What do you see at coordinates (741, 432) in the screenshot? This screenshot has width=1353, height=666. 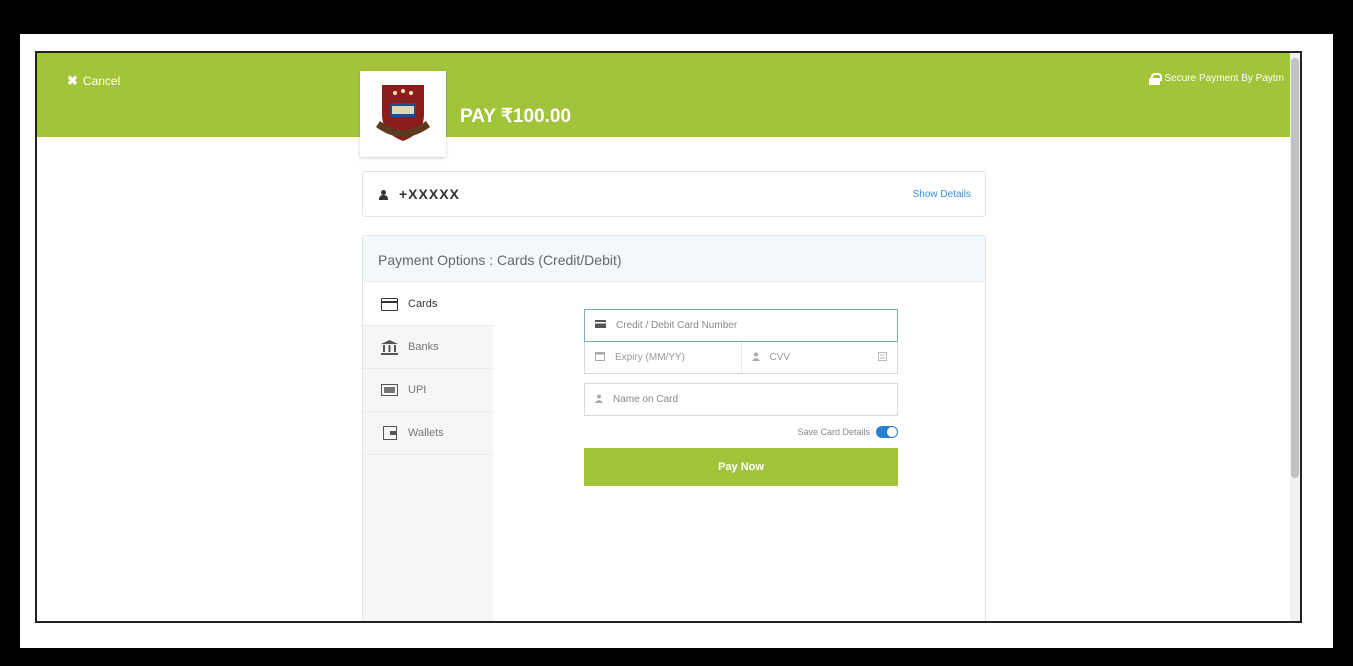 I see `save-card-row: Save Card Details` at bounding box center [741, 432].